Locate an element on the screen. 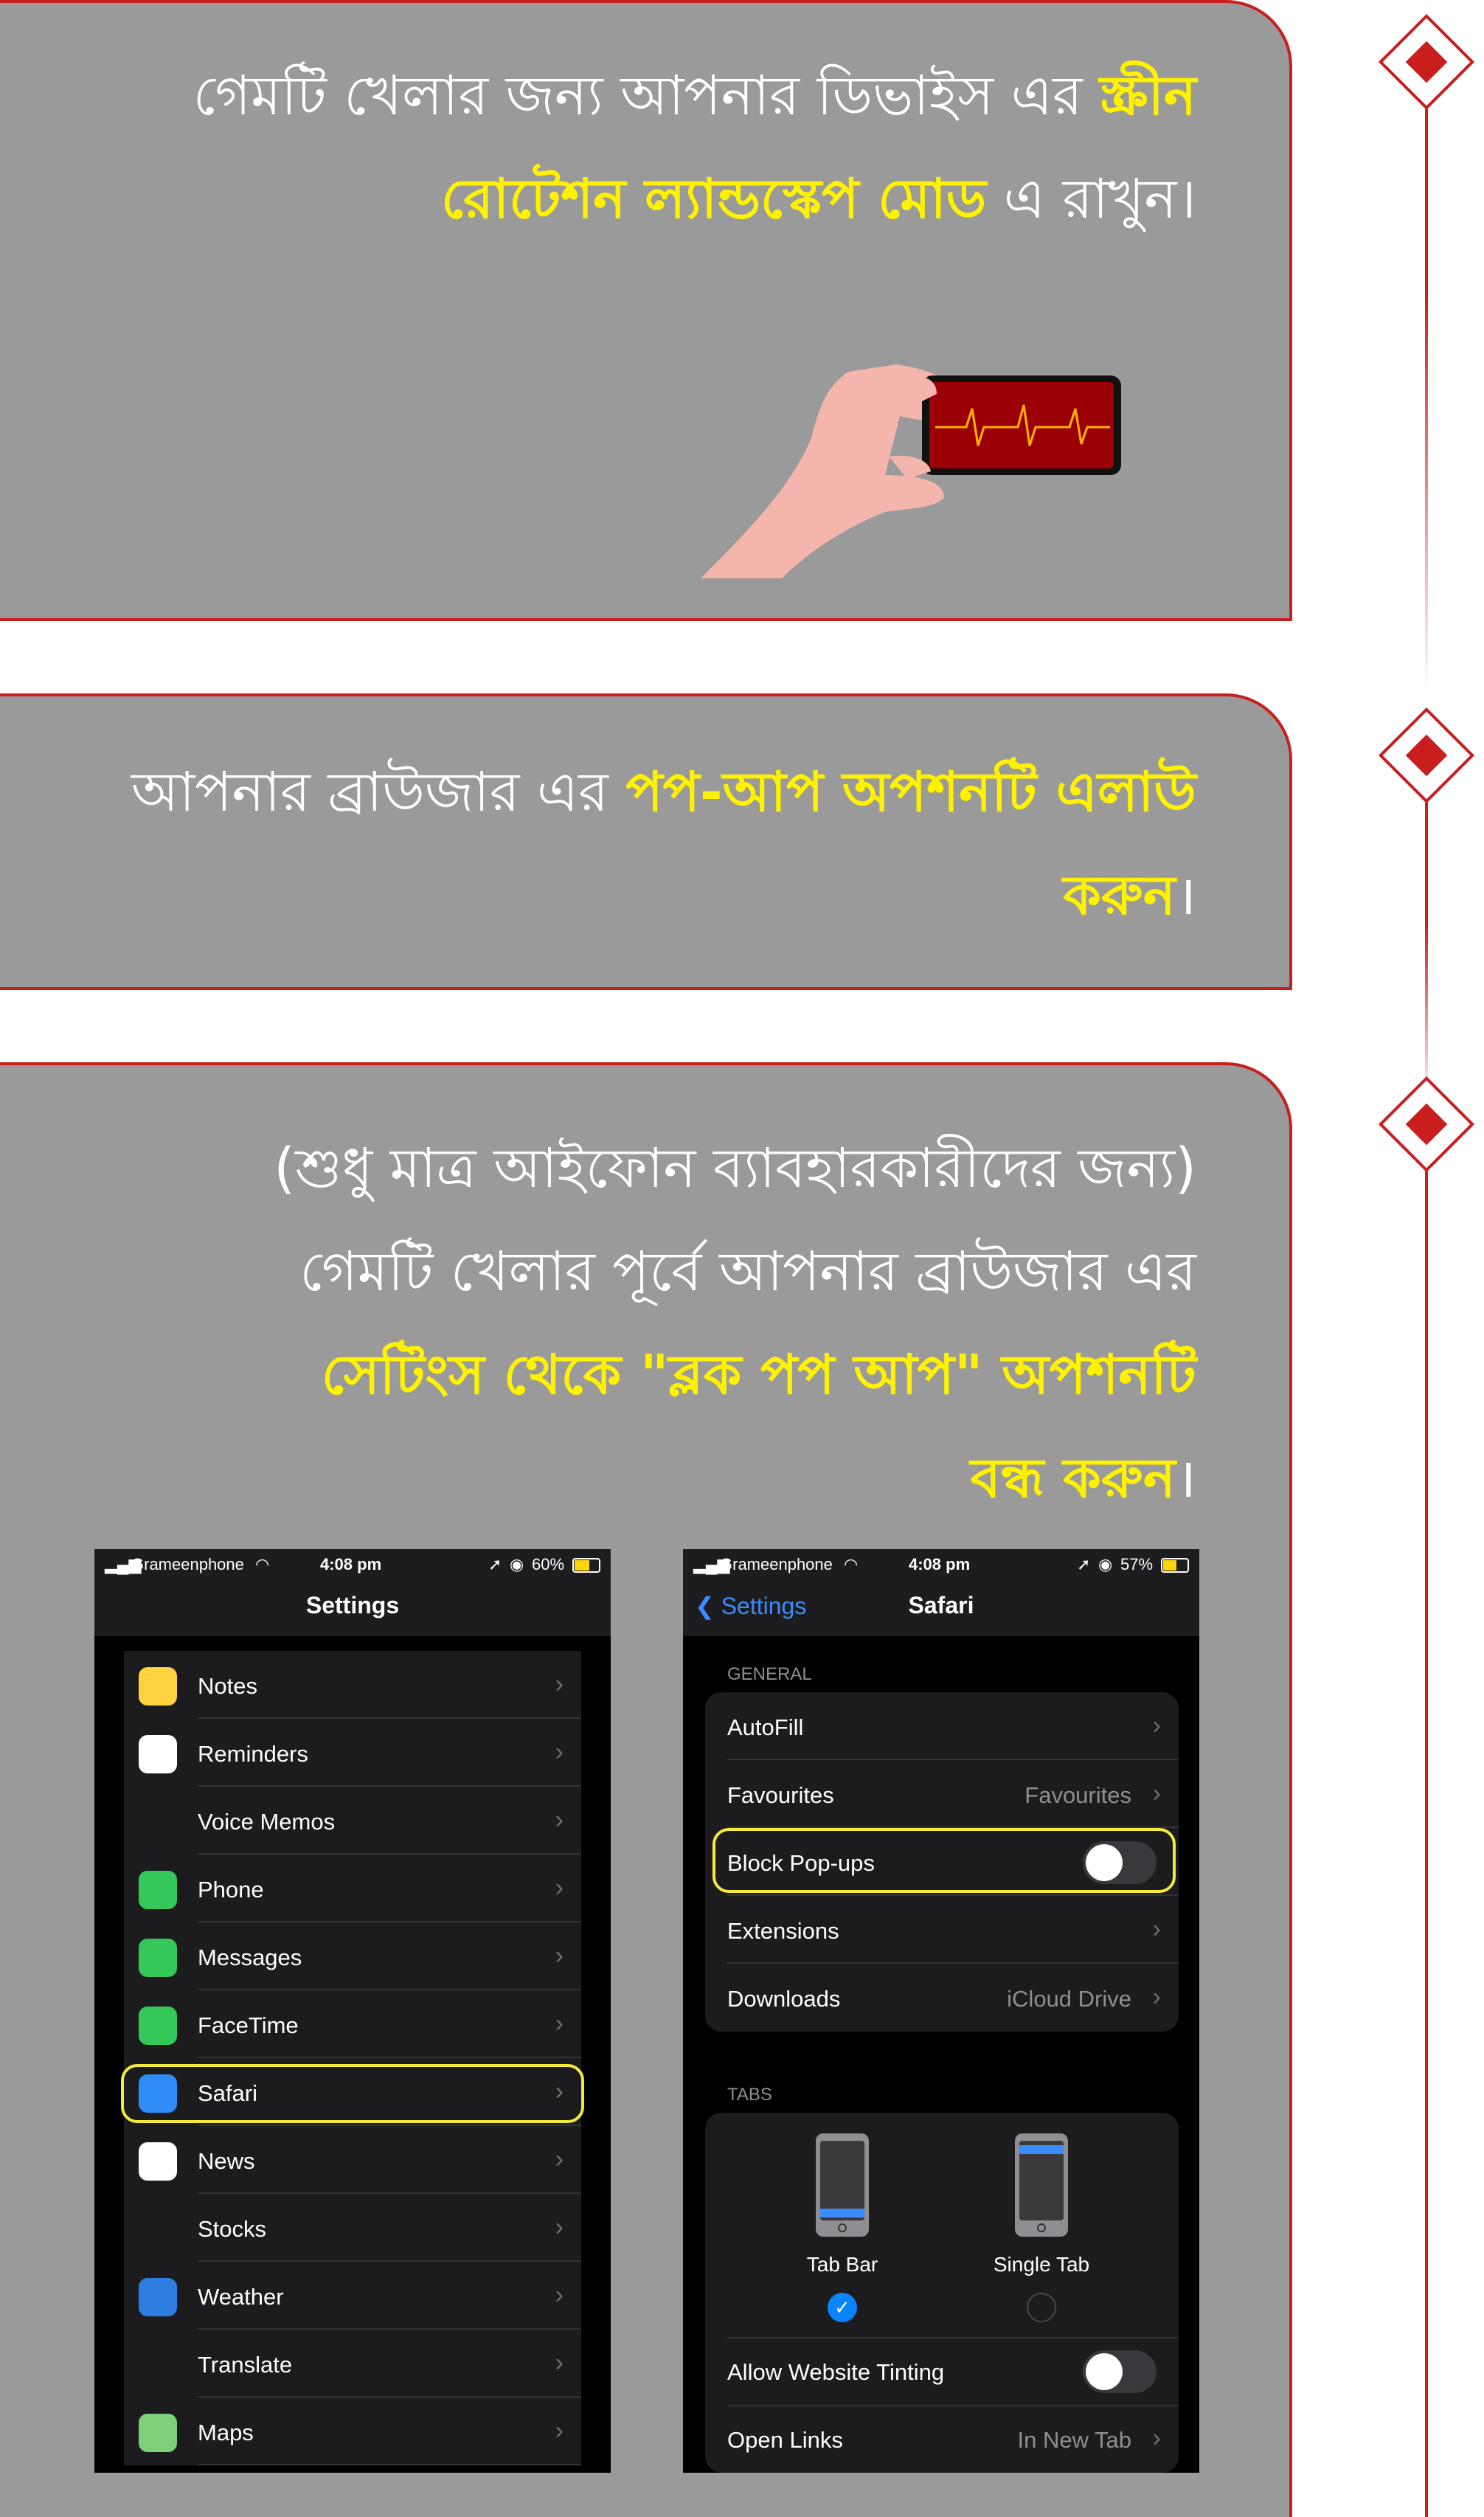 This screenshot has height=2517, width=1484. step1-highlight-1: স্ক্রীন is located at coordinates (1148, 96).